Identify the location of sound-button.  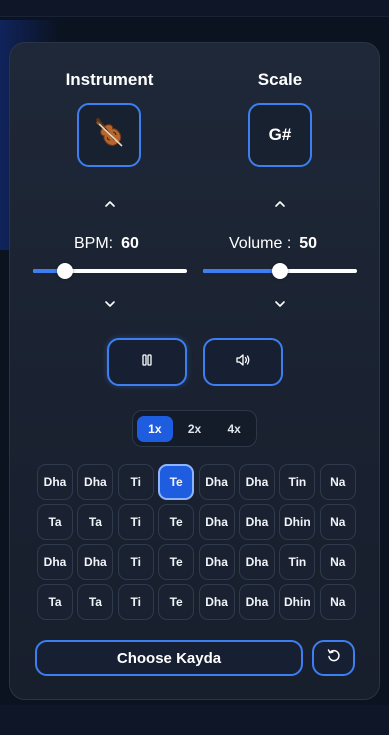
(243, 362).